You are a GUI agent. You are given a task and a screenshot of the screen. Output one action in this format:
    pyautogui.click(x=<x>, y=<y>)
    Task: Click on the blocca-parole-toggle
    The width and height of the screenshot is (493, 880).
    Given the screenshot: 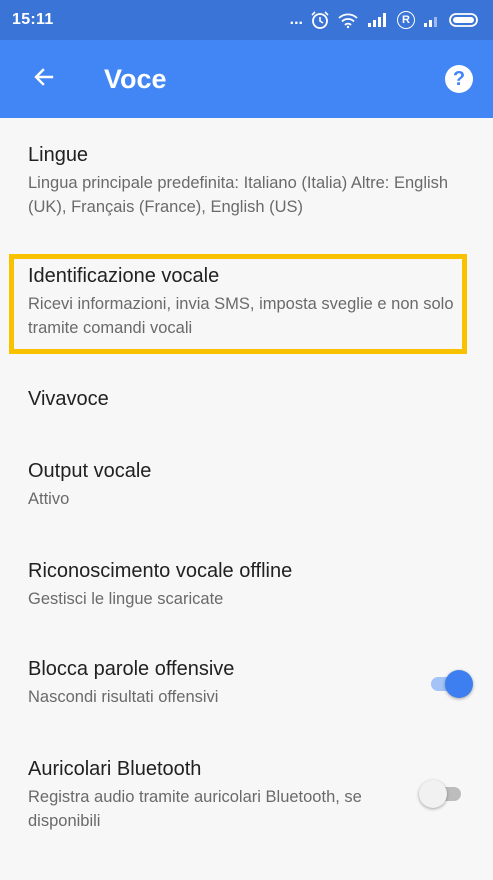 What is the action you would take?
    pyautogui.click(x=450, y=684)
    